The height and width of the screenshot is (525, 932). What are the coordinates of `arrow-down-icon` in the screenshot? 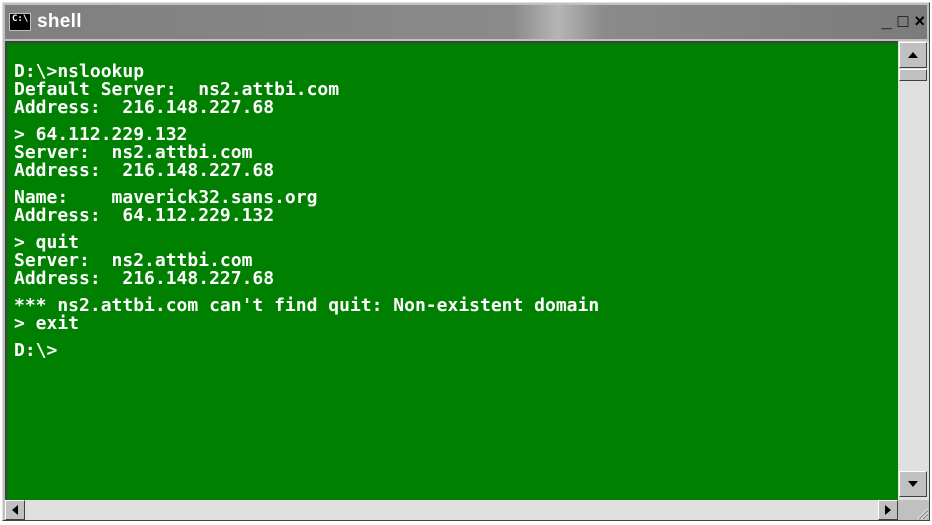 It's located at (913, 484).